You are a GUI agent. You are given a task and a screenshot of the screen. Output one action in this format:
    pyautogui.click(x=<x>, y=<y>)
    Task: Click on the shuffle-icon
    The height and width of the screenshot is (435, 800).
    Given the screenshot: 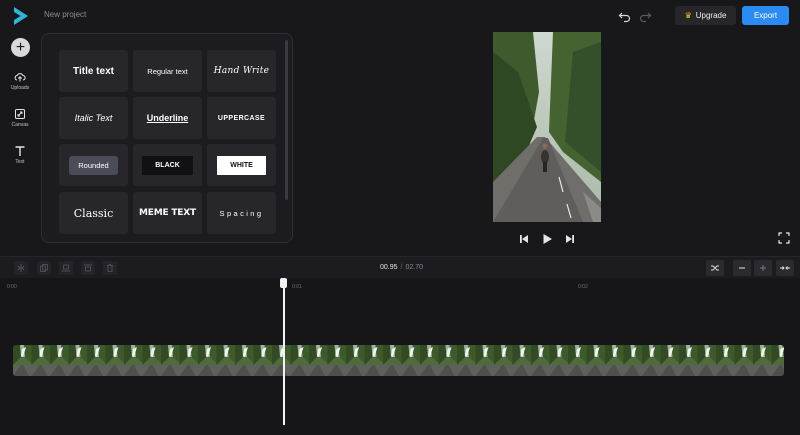 What is the action you would take?
    pyautogui.click(x=715, y=268)
    